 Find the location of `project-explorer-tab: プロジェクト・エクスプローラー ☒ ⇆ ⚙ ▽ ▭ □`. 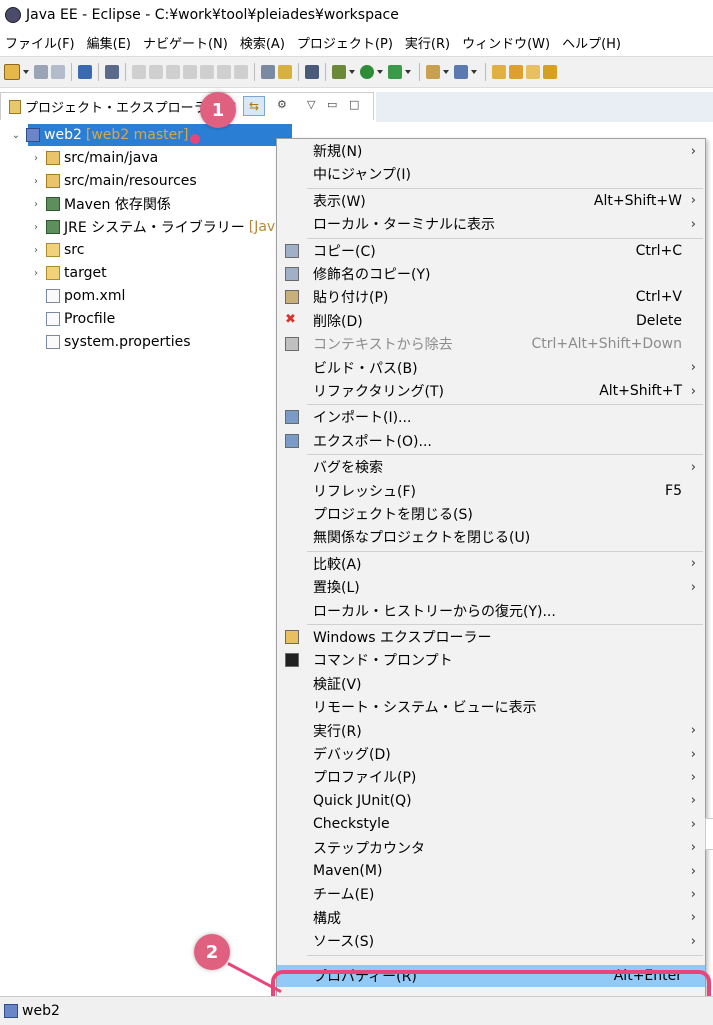

project-explorer-tab: プロジェクト・エクスプローラー ☒ ⇆ ⚙ ▽ ▭ □ is located at coordinates (187, 106).